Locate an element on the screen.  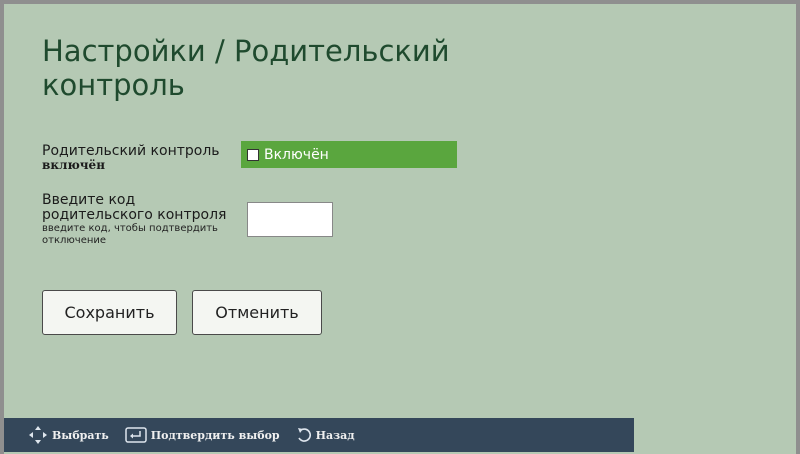
parental-status-text: Родительский контроль is located at coordinates (131, 151).